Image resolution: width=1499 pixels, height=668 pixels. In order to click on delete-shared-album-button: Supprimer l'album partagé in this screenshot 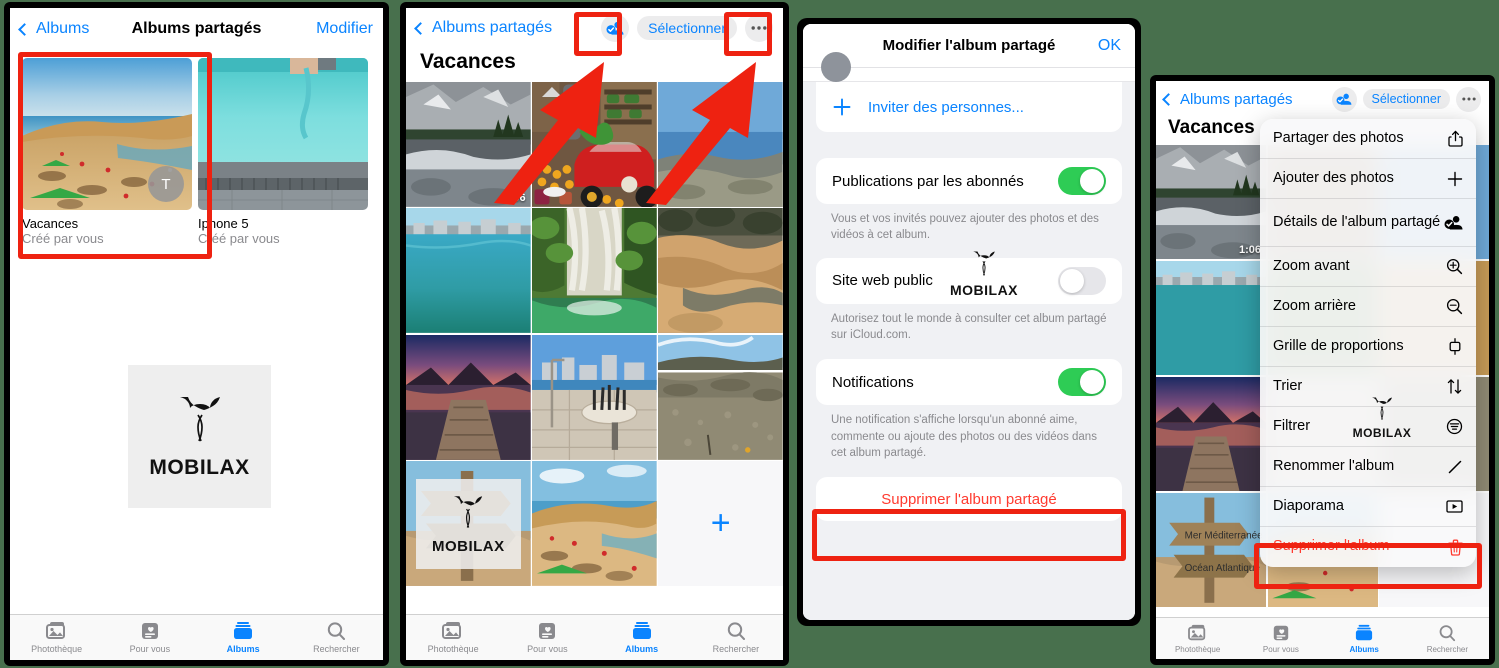, I will do `click(969, 499)`.